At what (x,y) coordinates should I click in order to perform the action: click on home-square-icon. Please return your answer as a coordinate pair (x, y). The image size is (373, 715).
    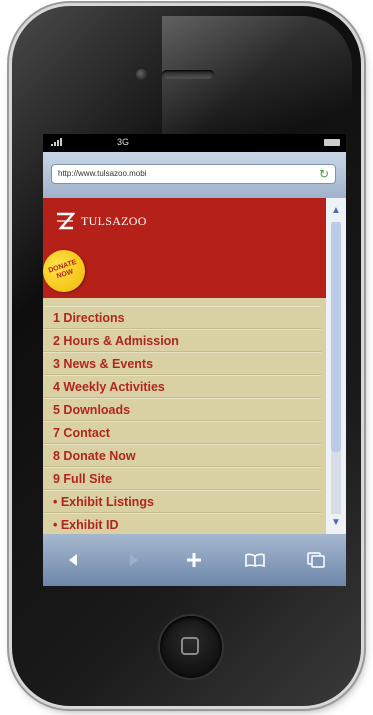
    Looking at the image, I should click on (190, 646).